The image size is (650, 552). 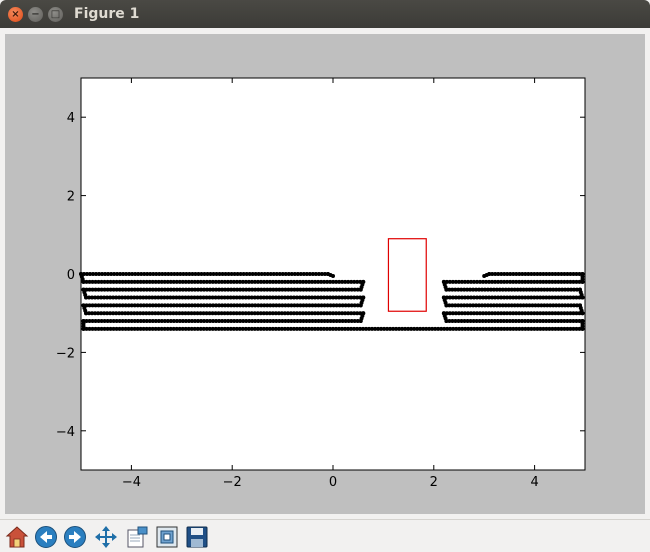 What do you see at coordinates (65, 432) in the screenshot?
I see `y-tick-label: −4` at bounding box center [65, 432].